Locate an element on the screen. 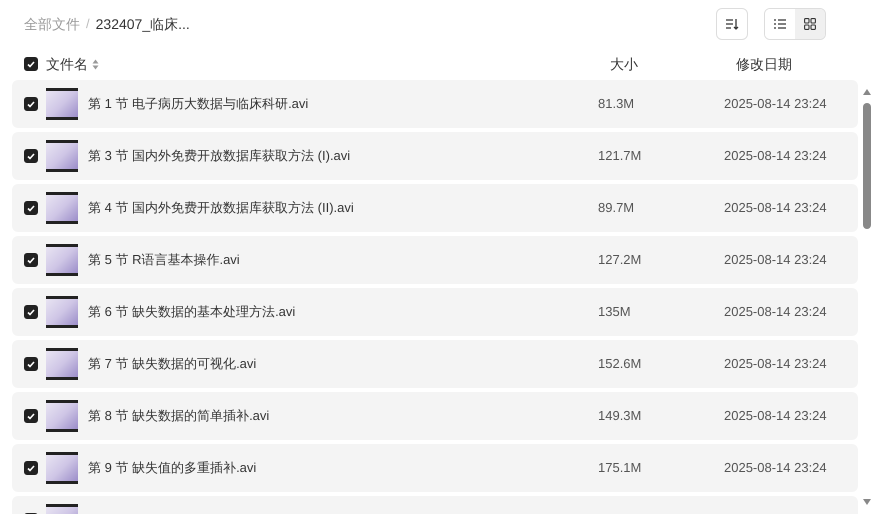  file-row: 第 6 节 缺失数据的基本处理方法.avi 135M 2025-08-14 23:24 is located at coordinates (435, 312).